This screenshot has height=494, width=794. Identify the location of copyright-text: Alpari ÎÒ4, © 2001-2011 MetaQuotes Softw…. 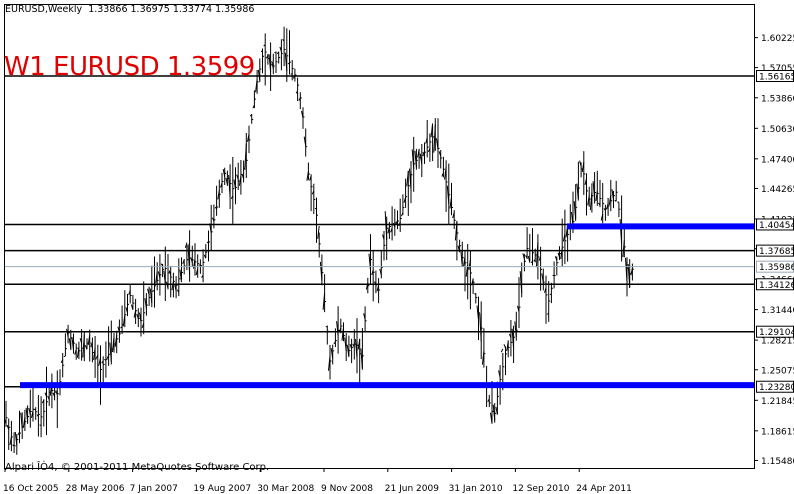
(137, 467).